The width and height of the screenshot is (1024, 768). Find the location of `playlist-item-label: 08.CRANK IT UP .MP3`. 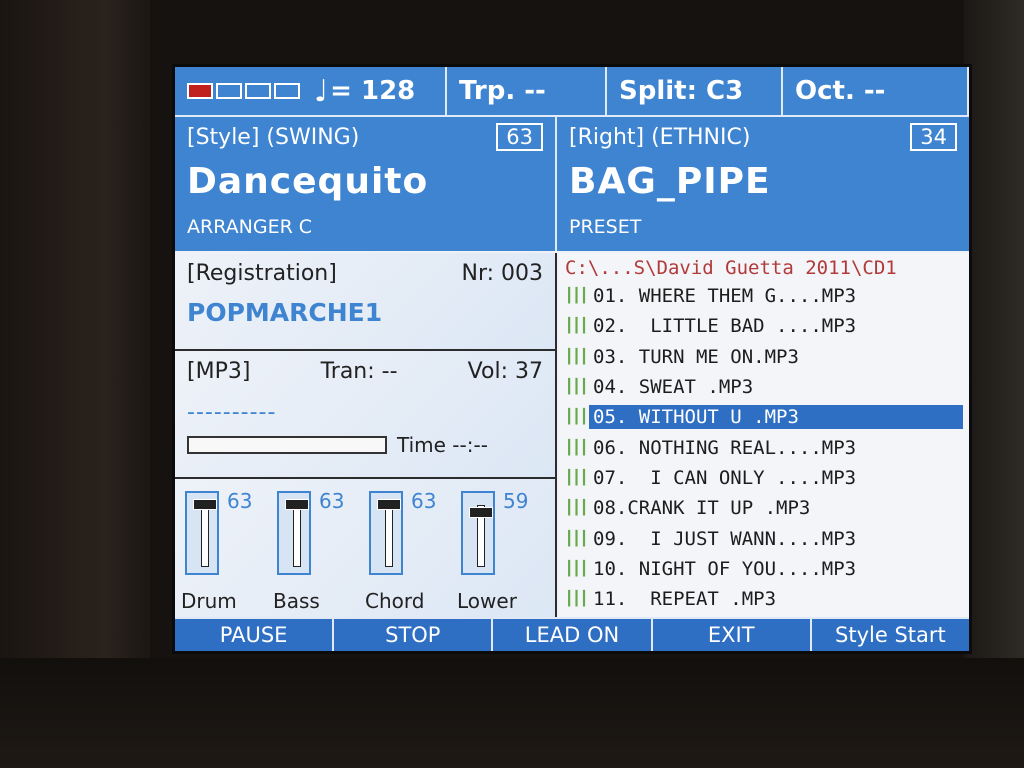

playlist-item-label: 08.CRANK IT UP .MP3 is located at coordinates (702, 508).